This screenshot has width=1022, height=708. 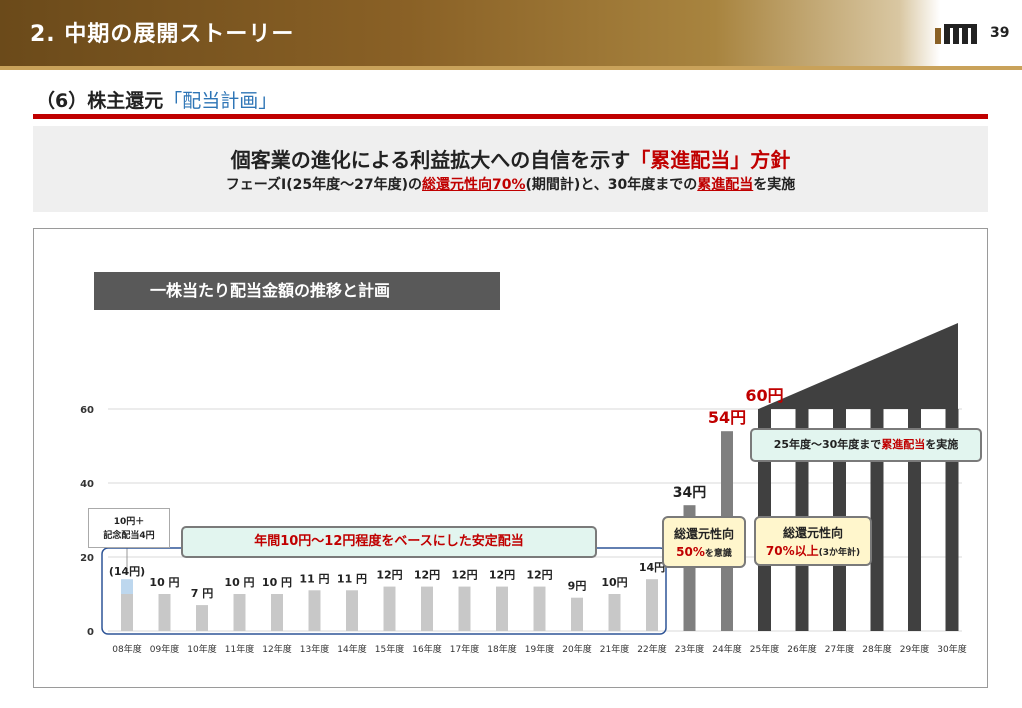 I want to click on plan-text-a: 25年度～30年度まで, so click(x=827, y=444).